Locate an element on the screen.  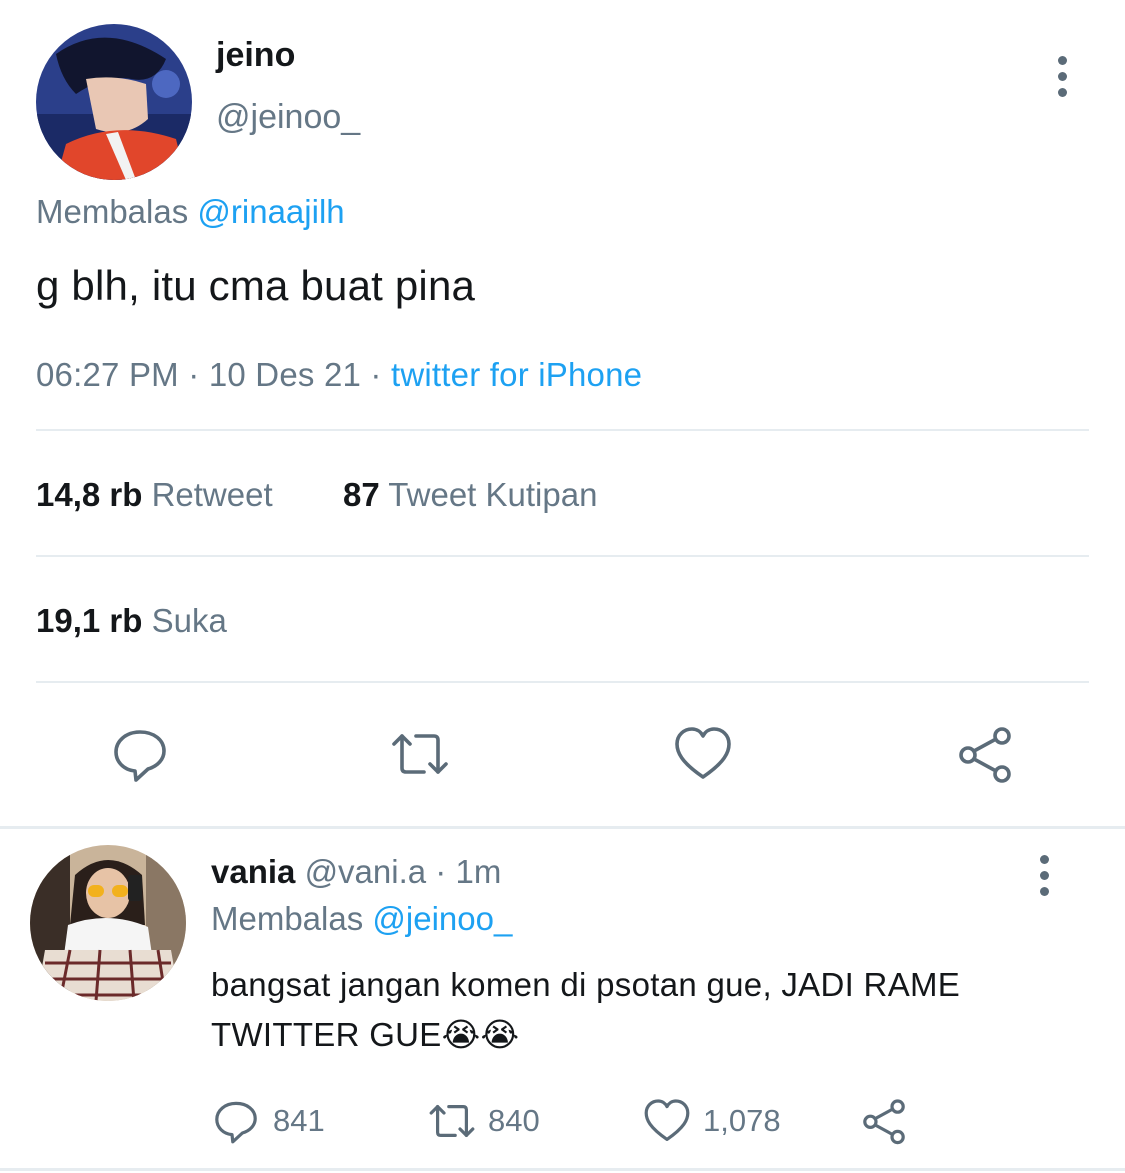
replying-to-handle-link: @rinaajilh is located at coordinates (270, 211).